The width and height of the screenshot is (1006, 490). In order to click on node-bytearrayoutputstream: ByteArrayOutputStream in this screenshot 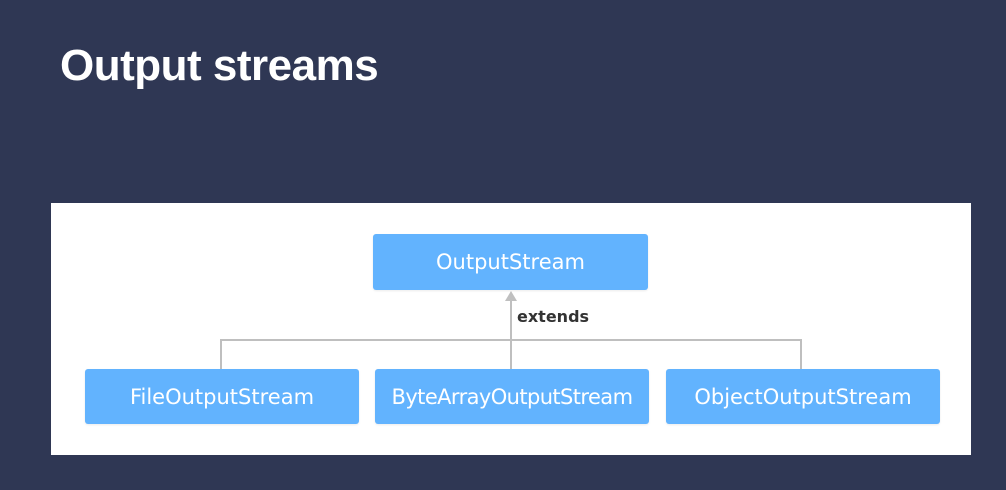, I will do `click(512, 396)`.